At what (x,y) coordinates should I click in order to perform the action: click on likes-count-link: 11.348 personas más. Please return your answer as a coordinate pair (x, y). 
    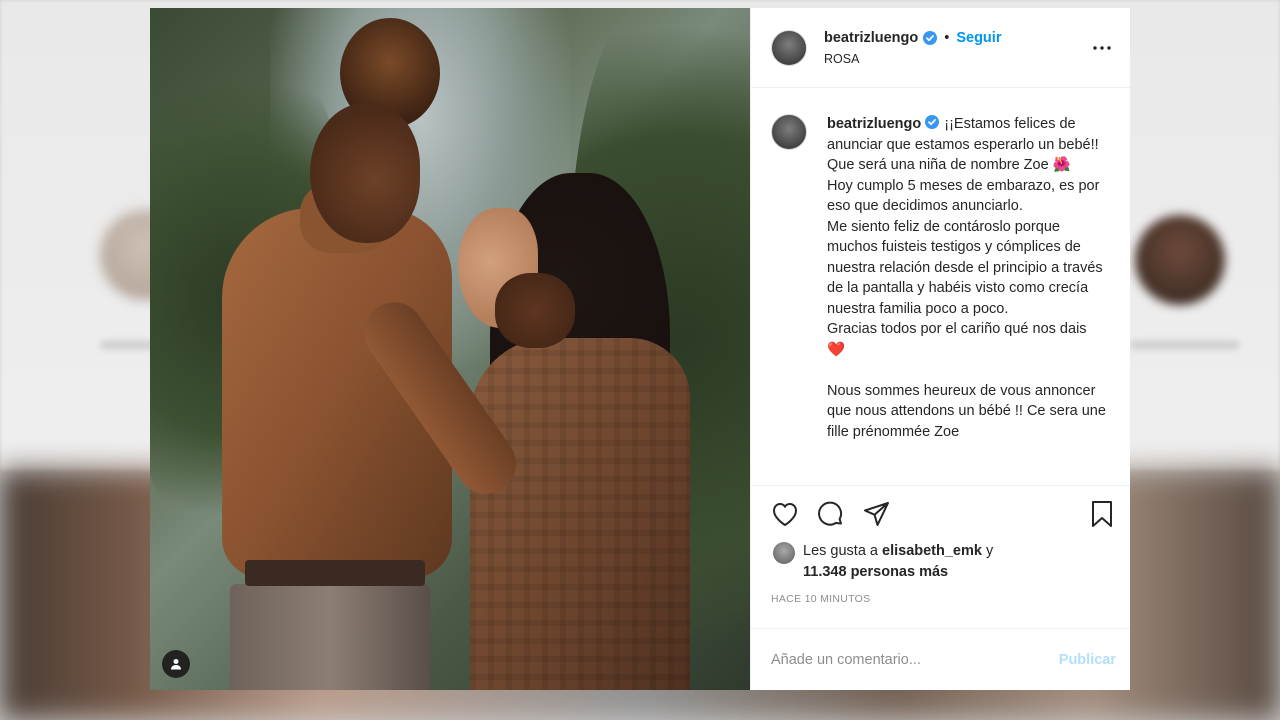
    Looking at the image, I should click on (875, 572).